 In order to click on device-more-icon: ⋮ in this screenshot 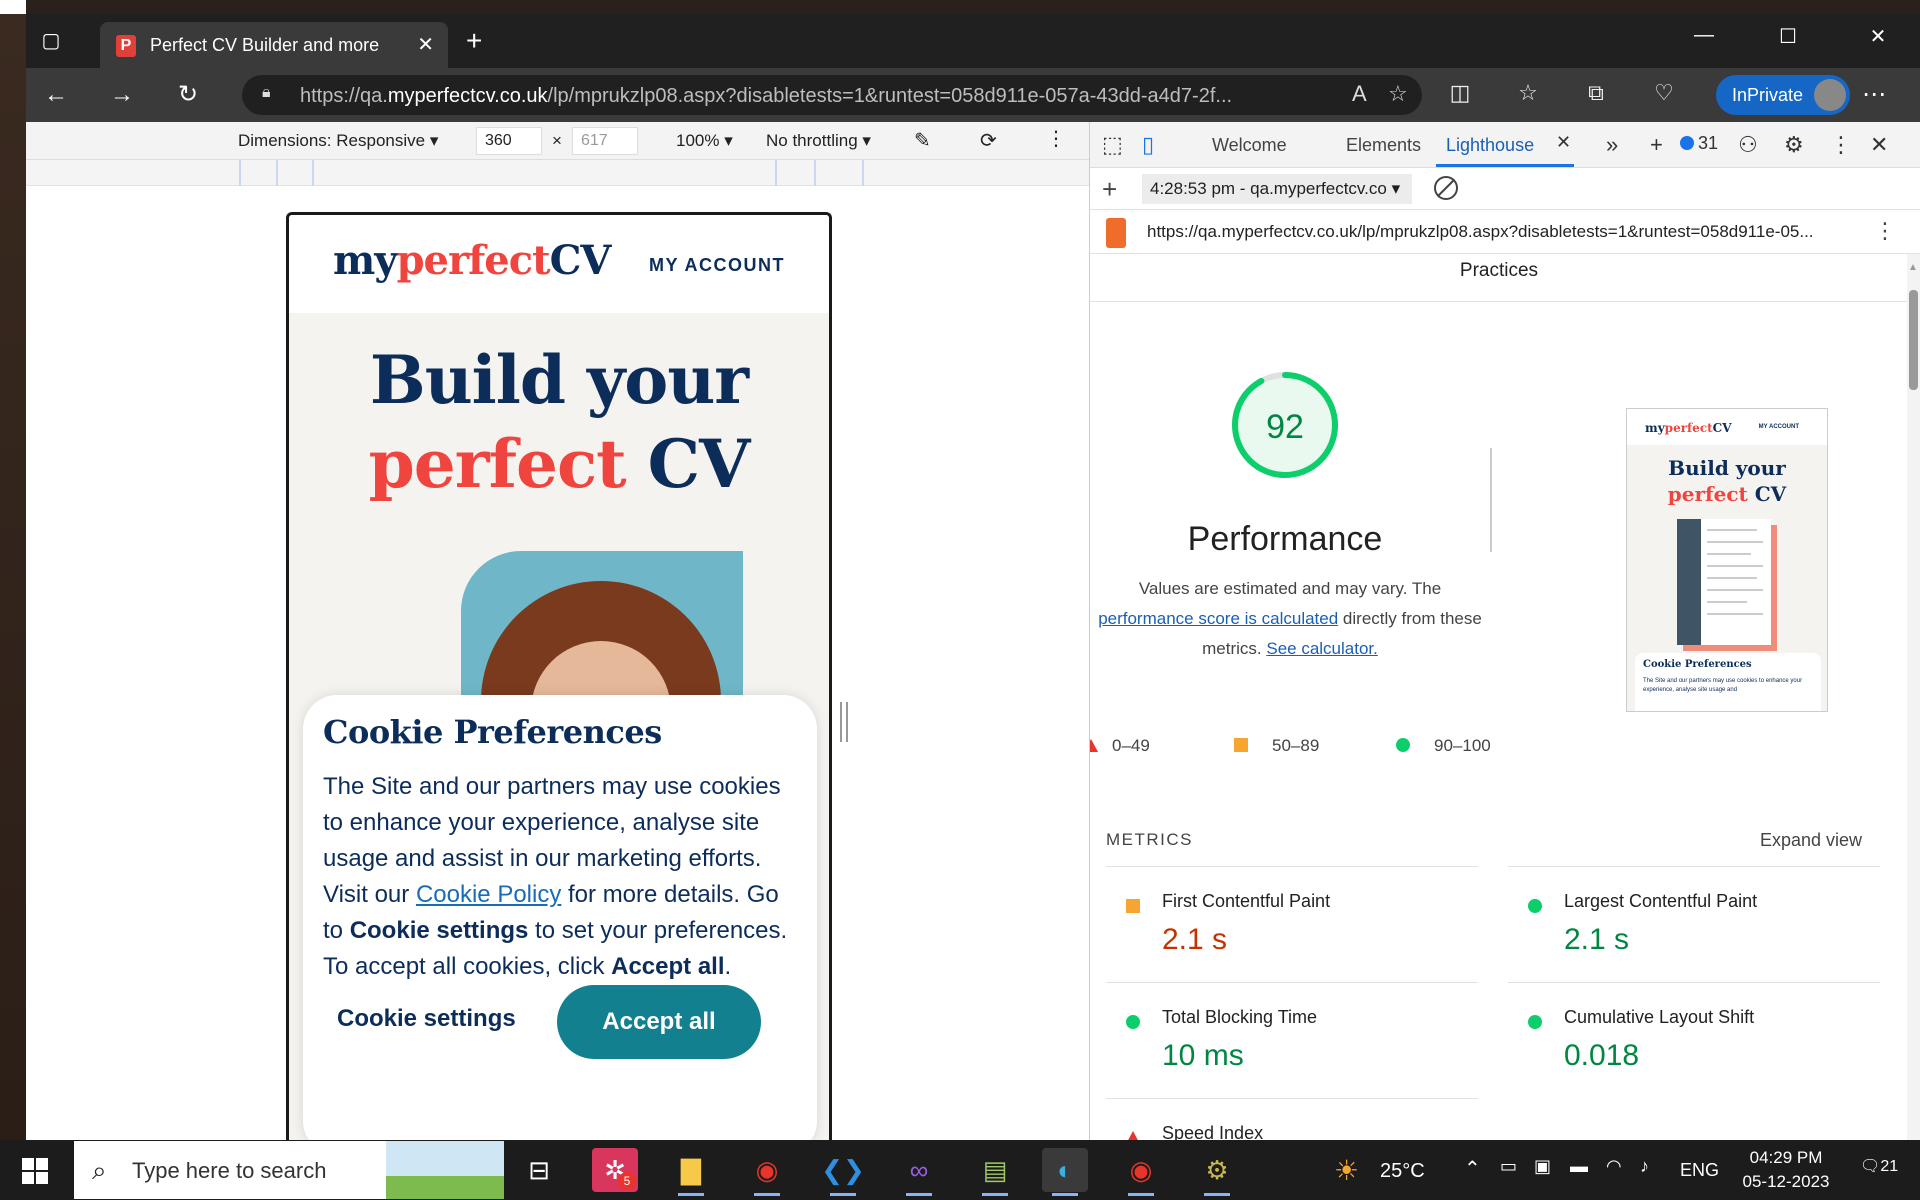, I will do `click(1056, 138)`.